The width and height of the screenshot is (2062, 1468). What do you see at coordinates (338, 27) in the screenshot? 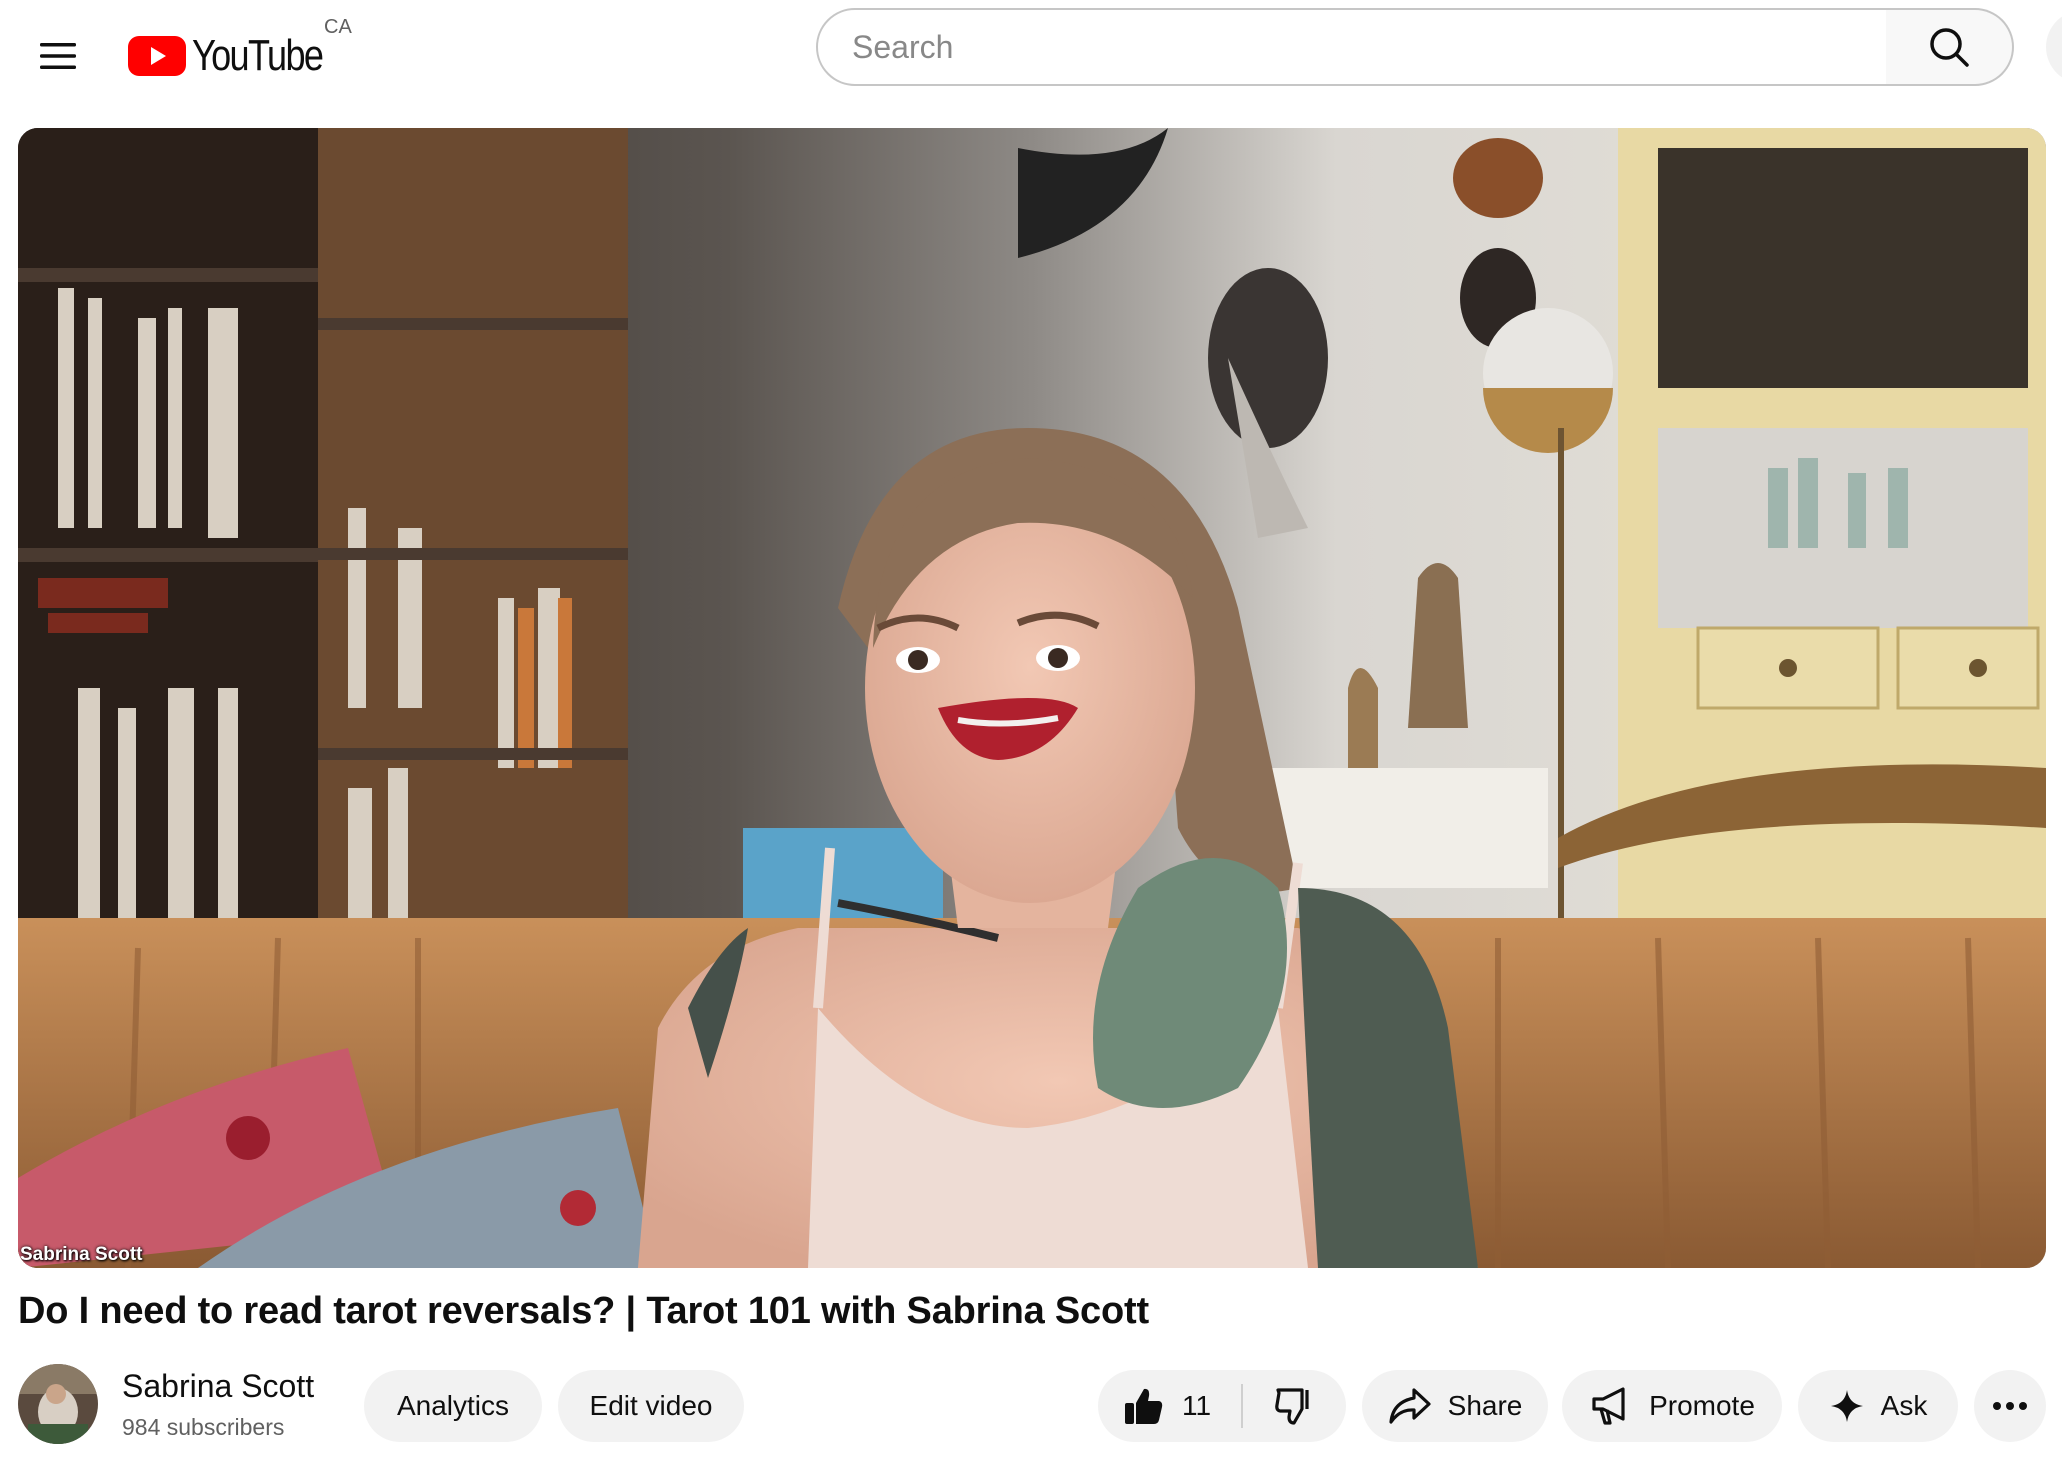
I see `country-code: CA` at bounding box center [338, 27].